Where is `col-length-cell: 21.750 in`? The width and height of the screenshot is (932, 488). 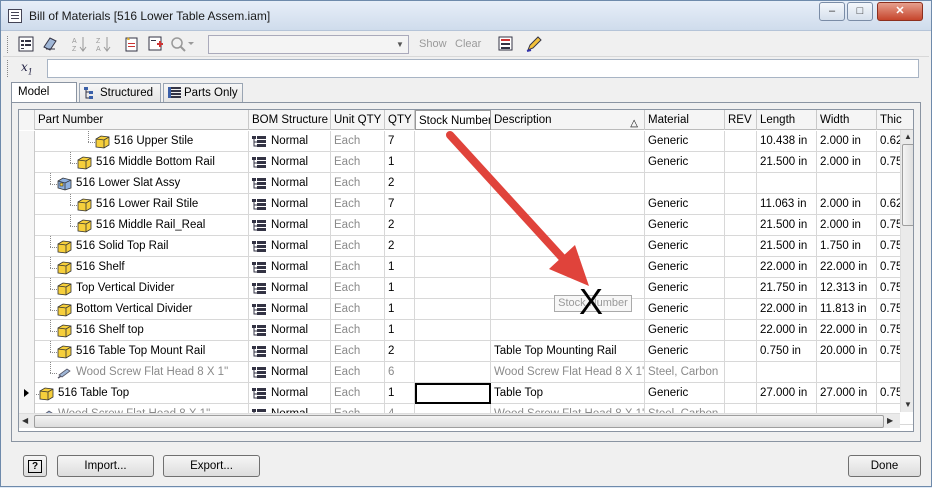
col-length-cell: 21.750 in is located at coordinates (787, 288).